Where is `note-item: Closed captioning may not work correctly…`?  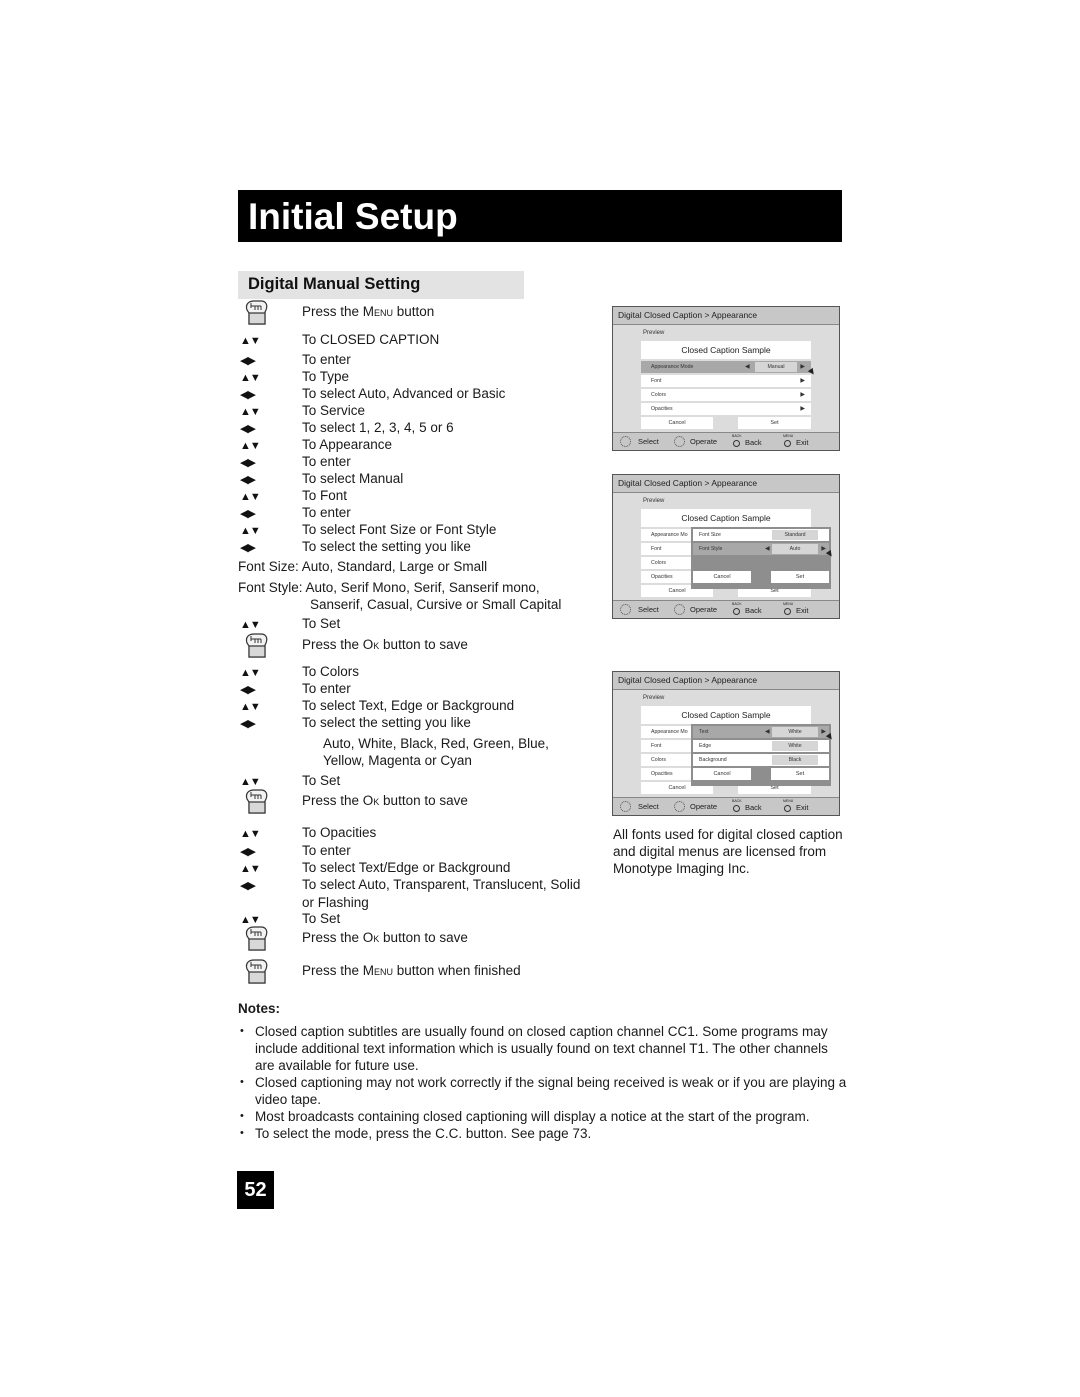 note-item: Closed captioning may not work correctly… is located at coordinates (543, 1091).